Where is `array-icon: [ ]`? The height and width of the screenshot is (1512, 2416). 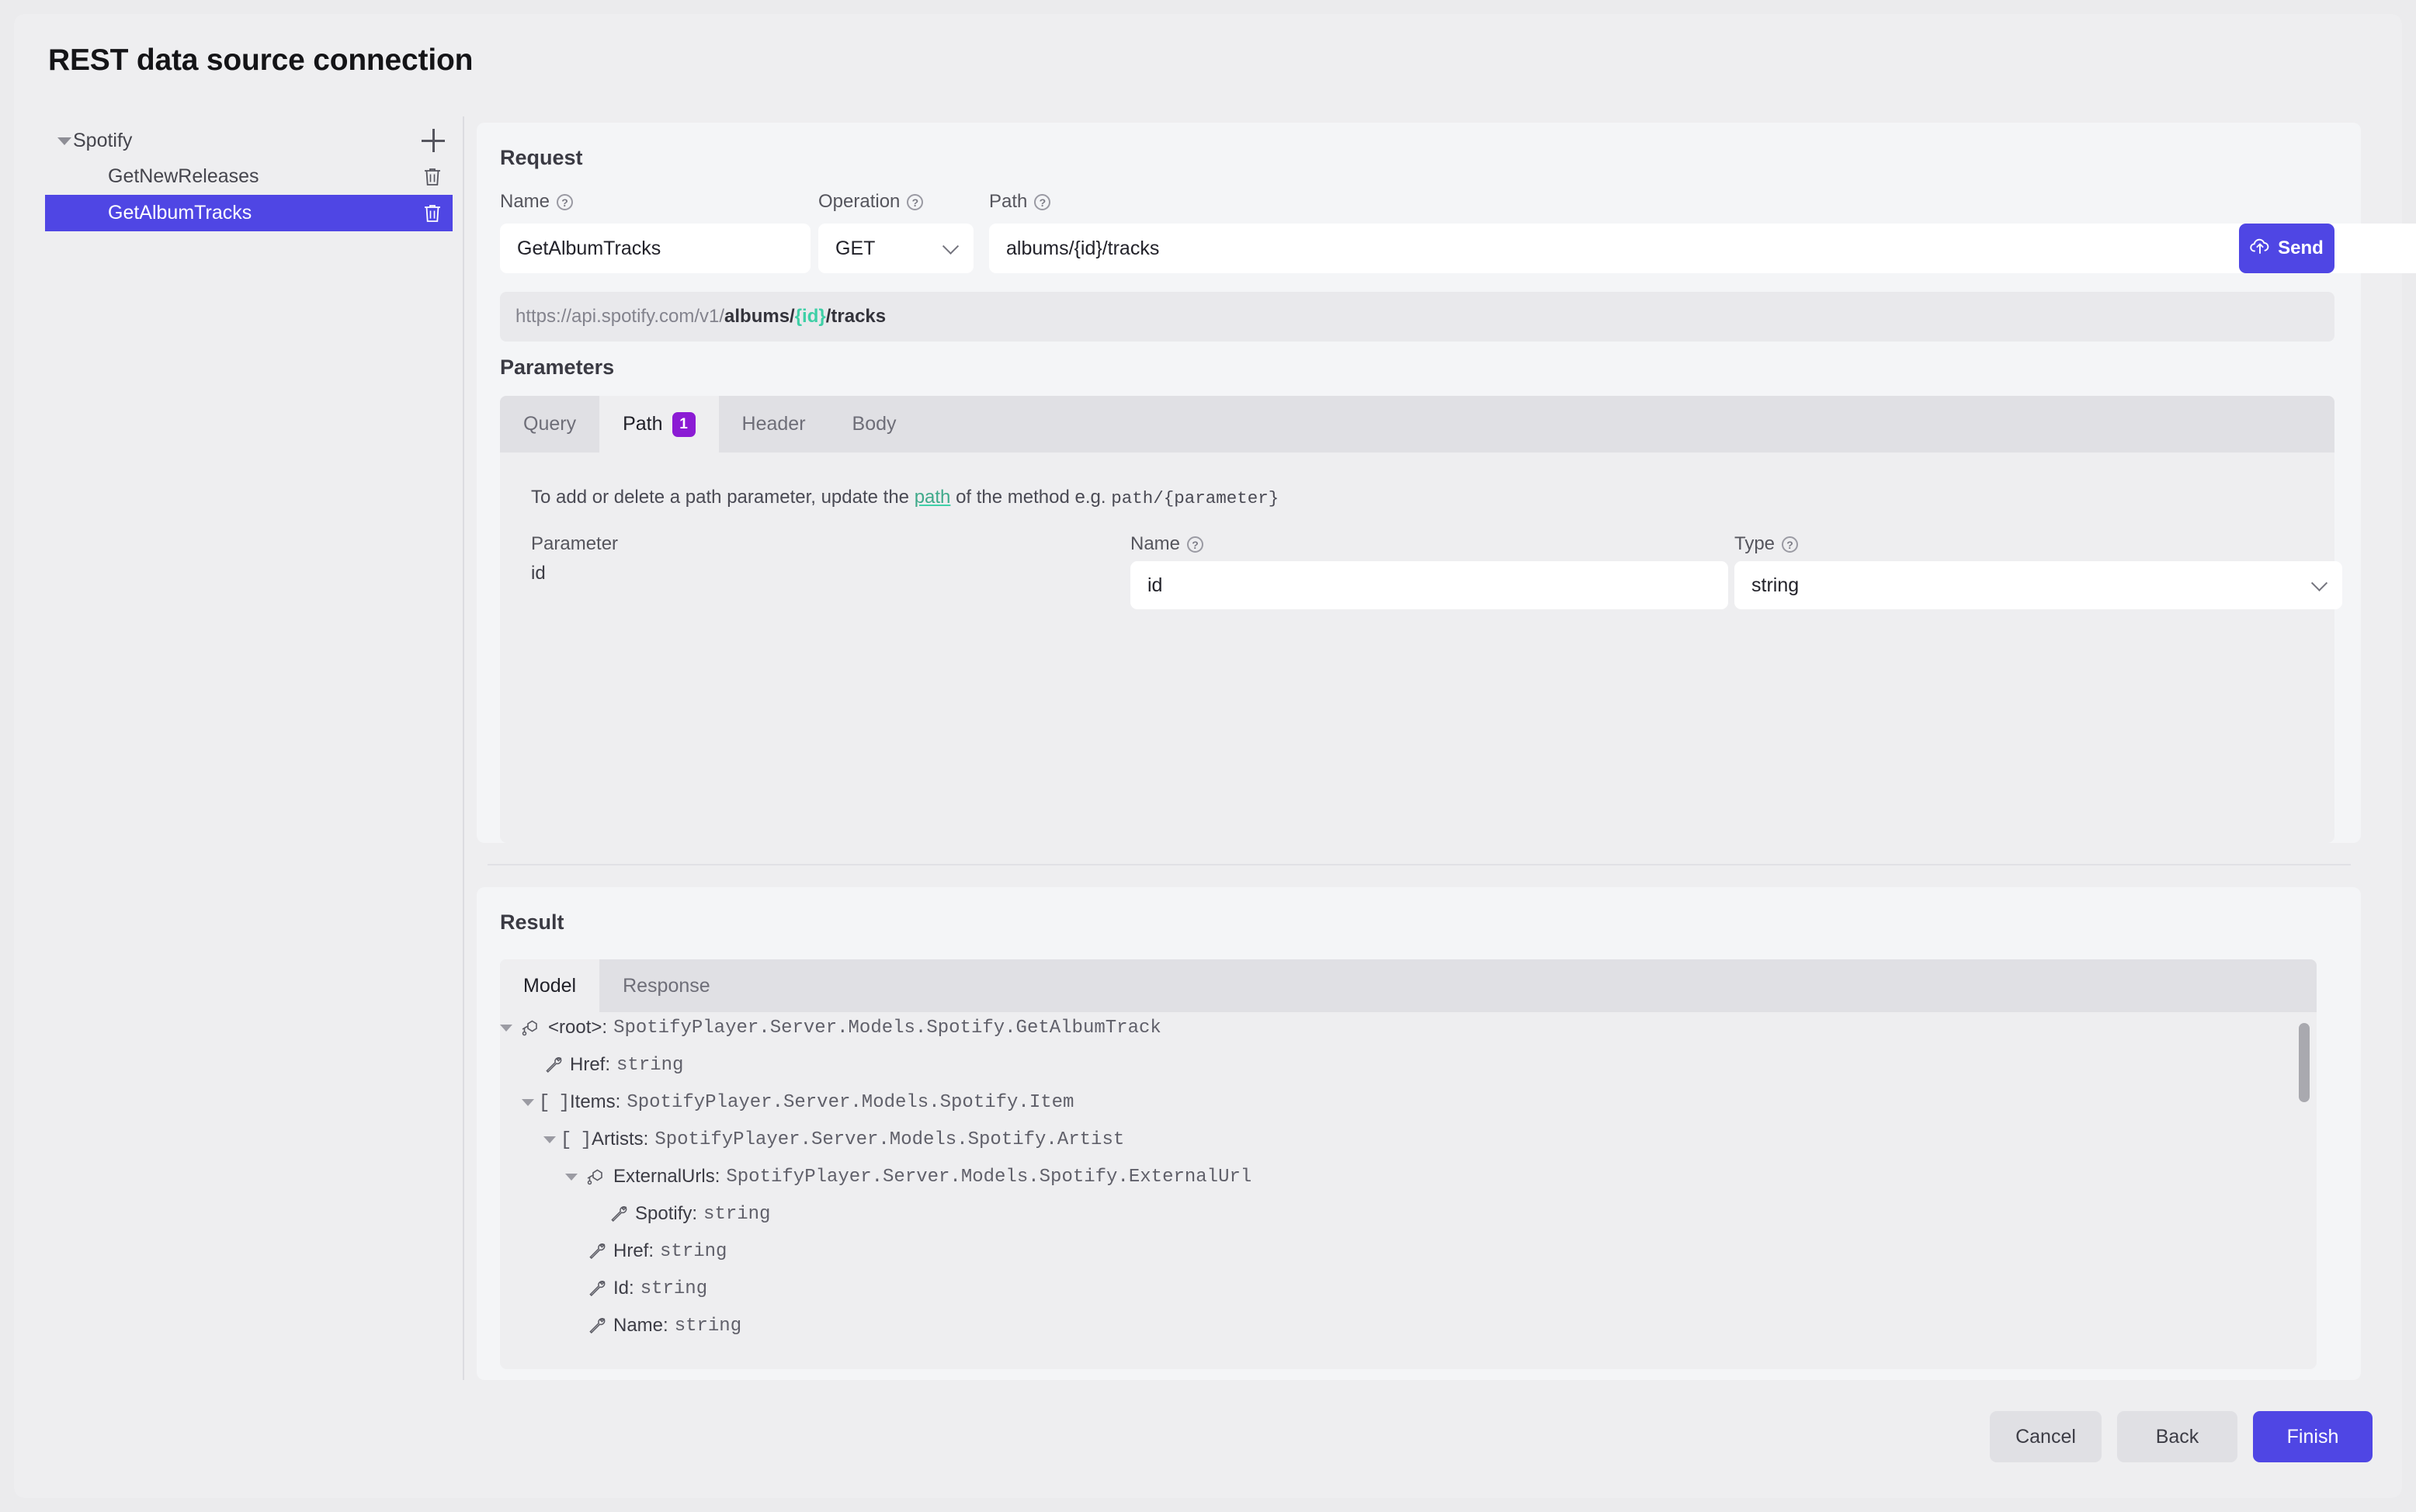 array-icon: [ ] is located at coordinates (576, 1139).